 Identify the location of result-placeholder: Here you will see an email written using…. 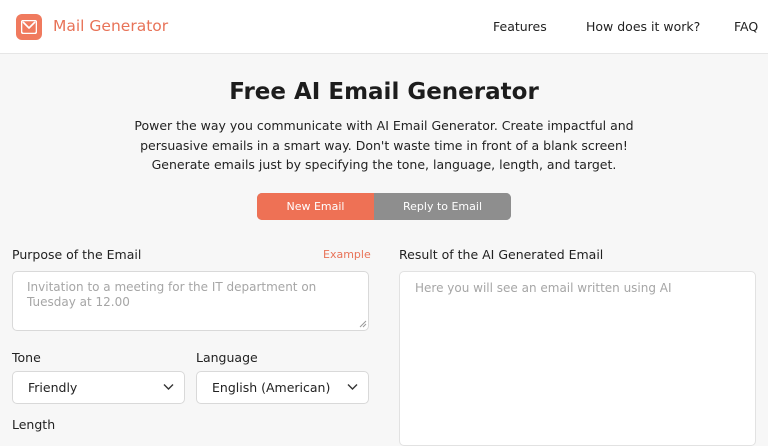
(543, 288).